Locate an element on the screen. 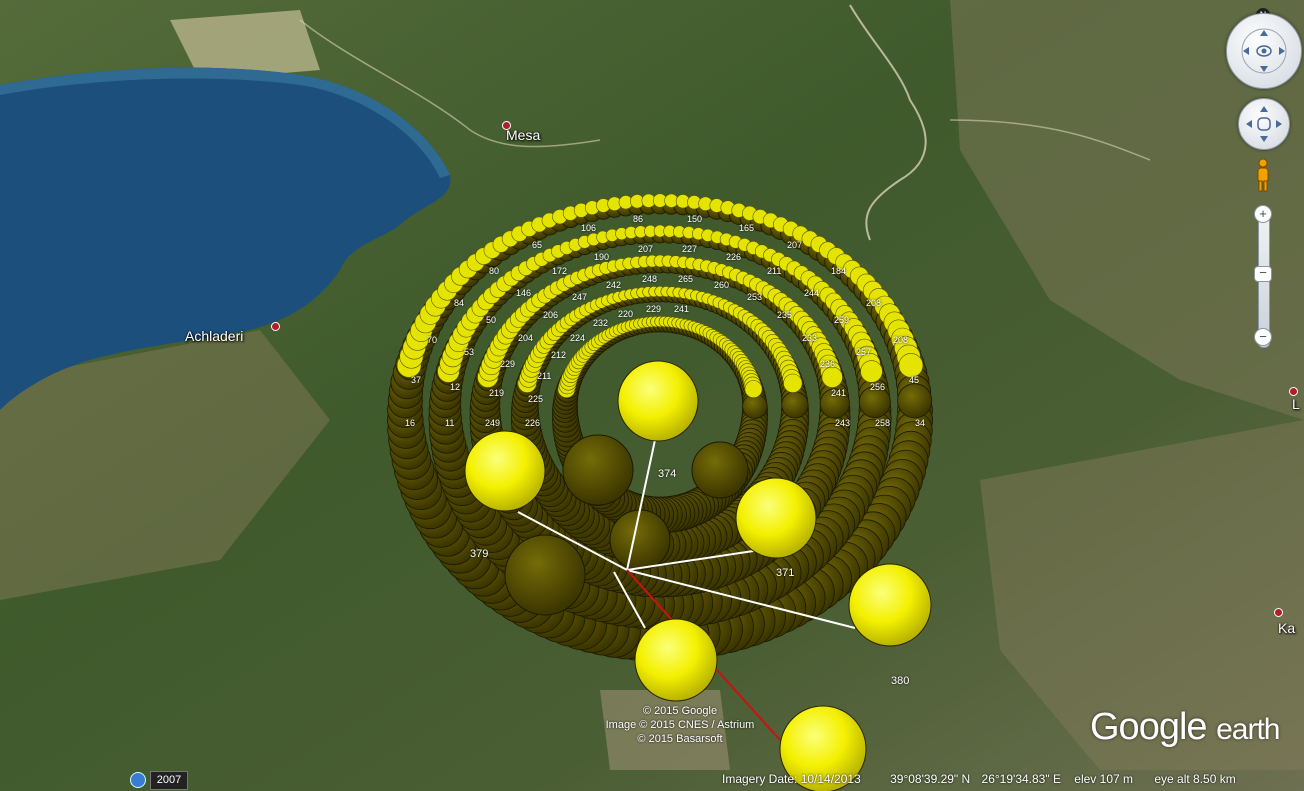 The width and height of the screenshot is (1304, 791). marker-label: 374 is located at coordinates (667, 474).